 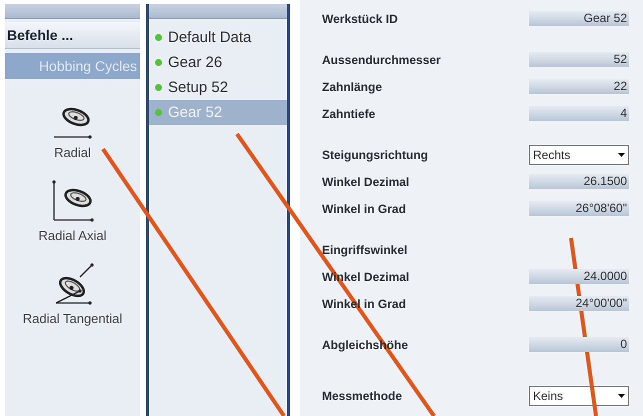 What do you see at coordinates (579, 154) in the screenshot?
I see `dropdown: Rechts` at bounding box center [579, 154].